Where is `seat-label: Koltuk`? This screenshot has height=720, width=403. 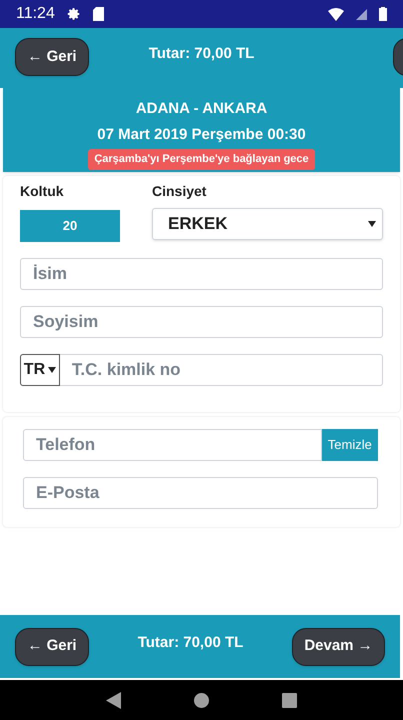
seat-label: Koltuk is located at coordinates (42, 191).